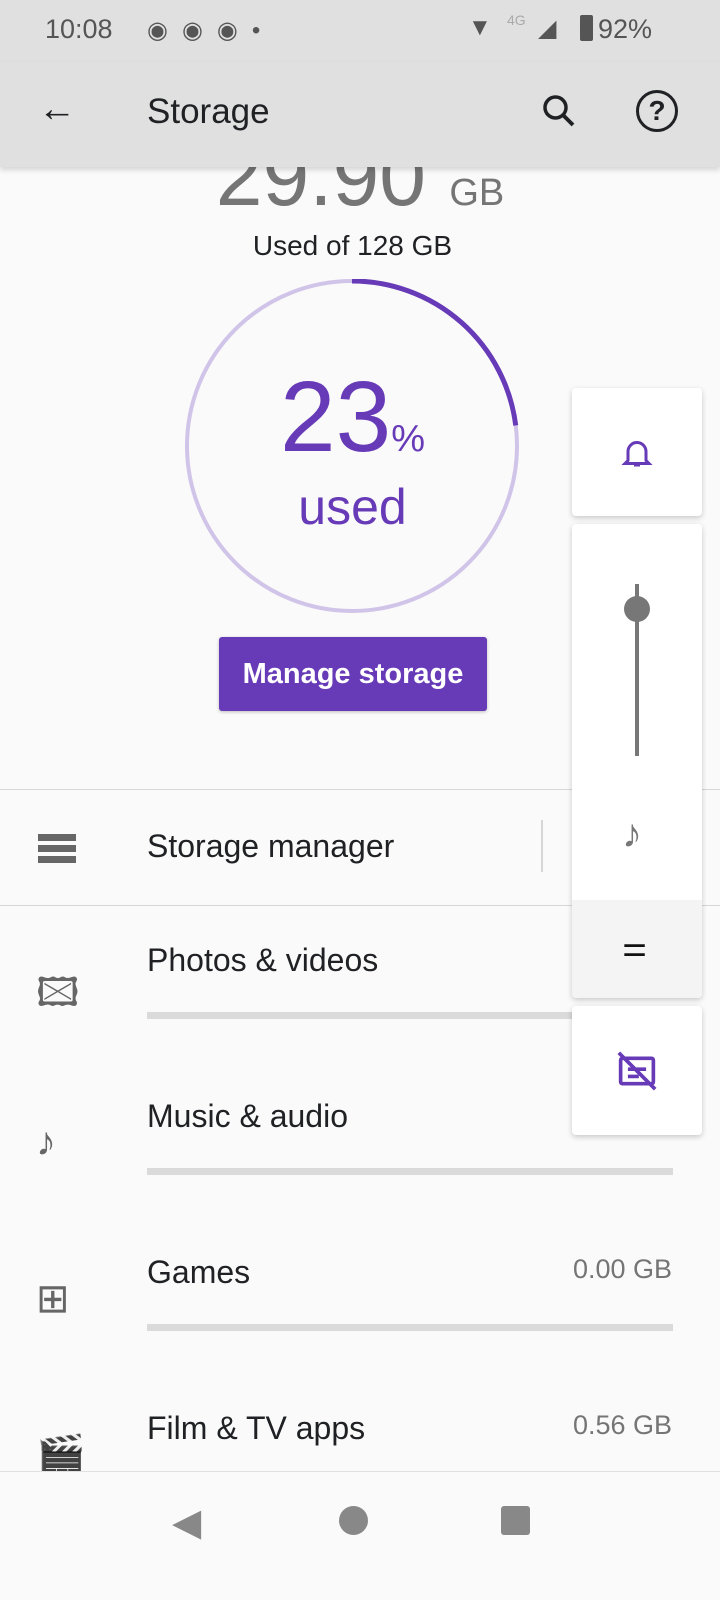  I want to click on navigation-bar: ◀, so click(360, 1535).